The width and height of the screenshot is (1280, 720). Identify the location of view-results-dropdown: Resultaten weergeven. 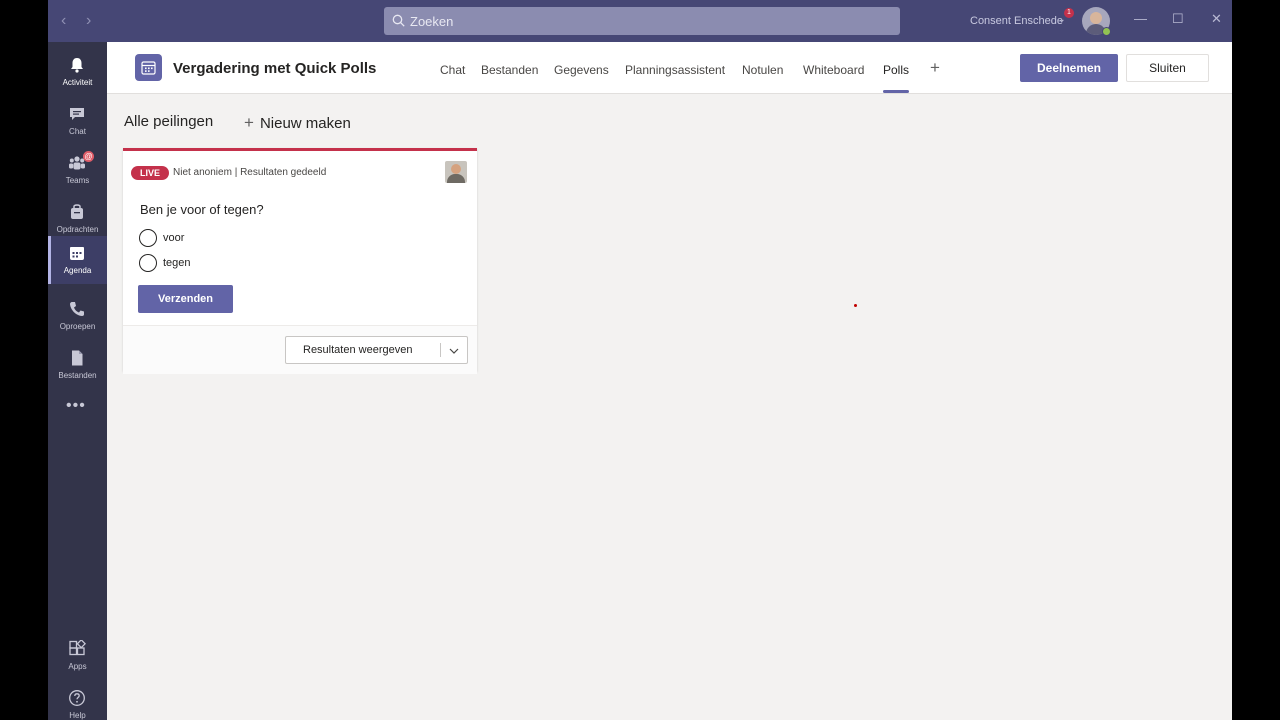
(376, 350).